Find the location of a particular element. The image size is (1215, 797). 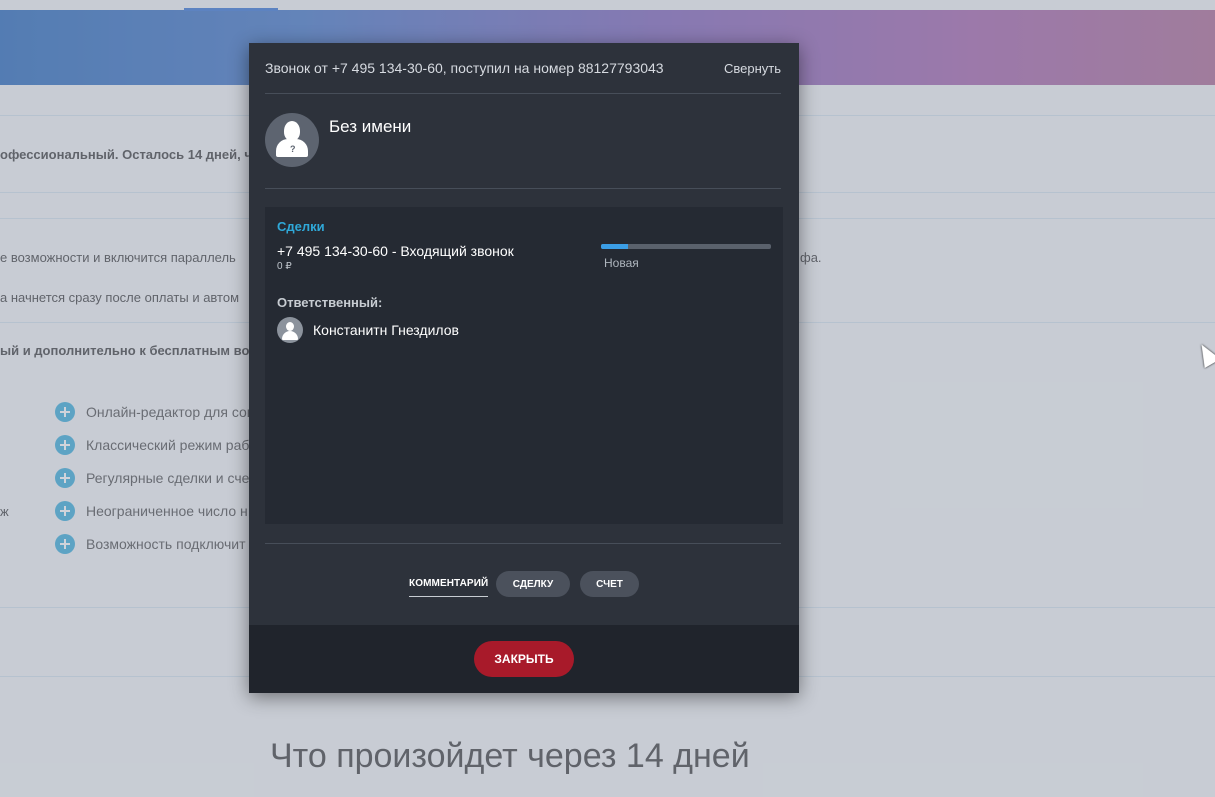

contact-card: ? Без имени is located at coordinates (523, 151).